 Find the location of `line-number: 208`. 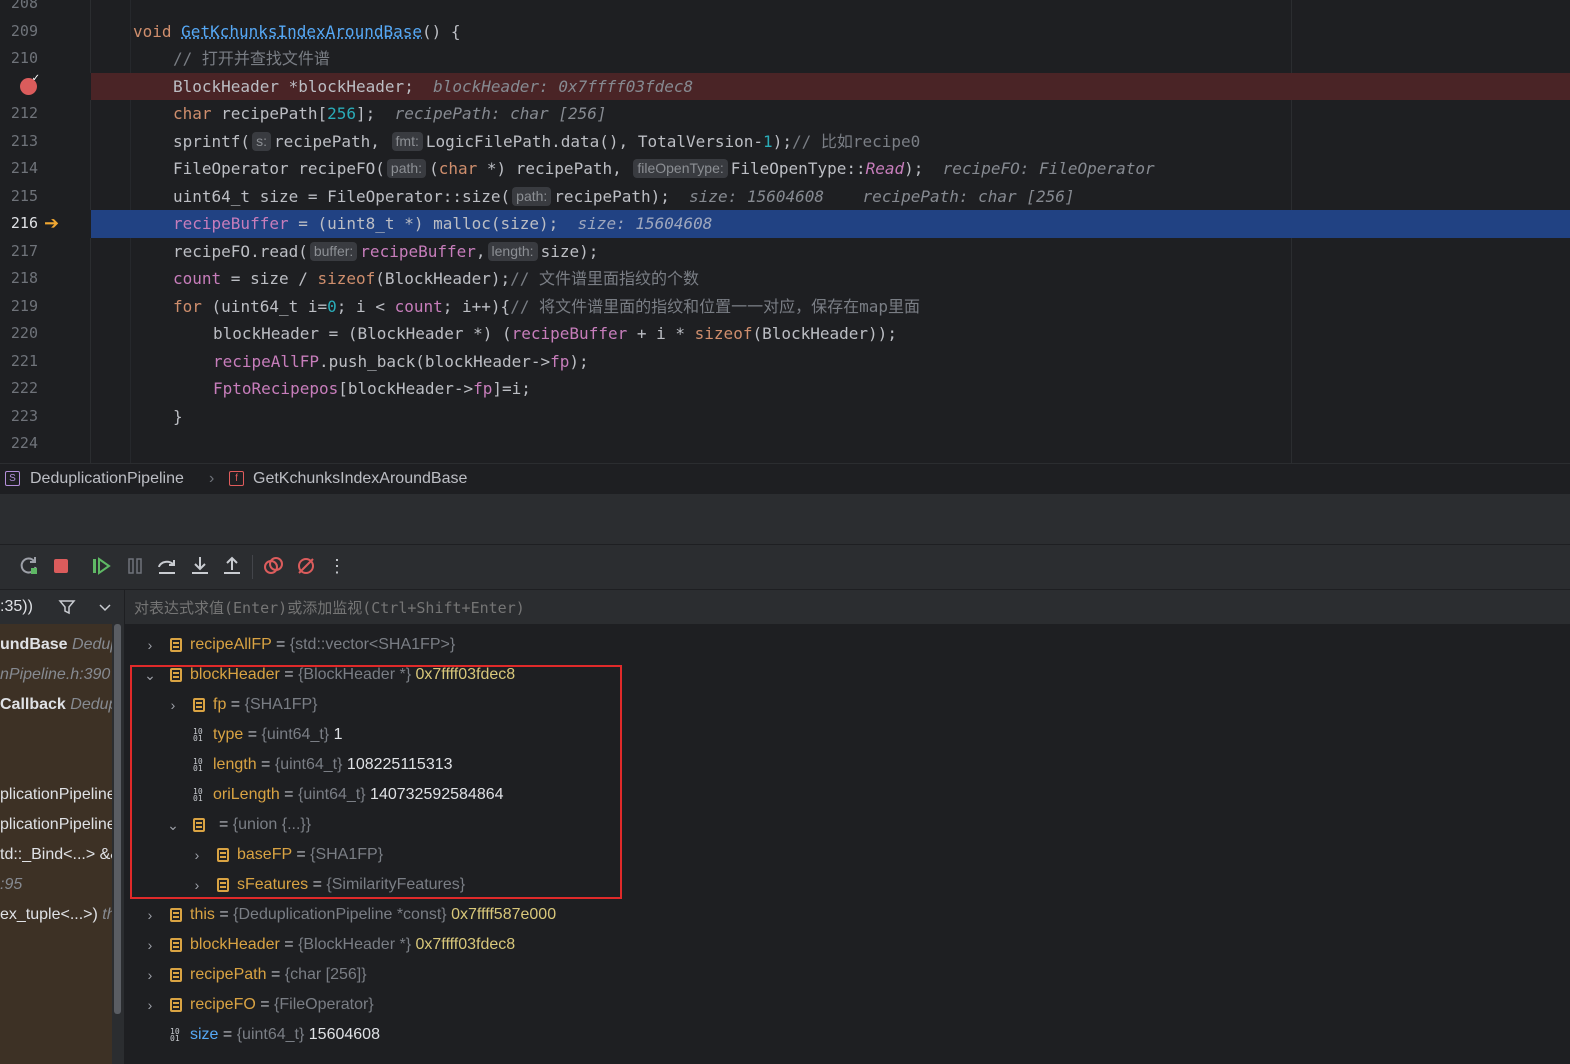

line-number: 208 is located at coordinates (24, 6).